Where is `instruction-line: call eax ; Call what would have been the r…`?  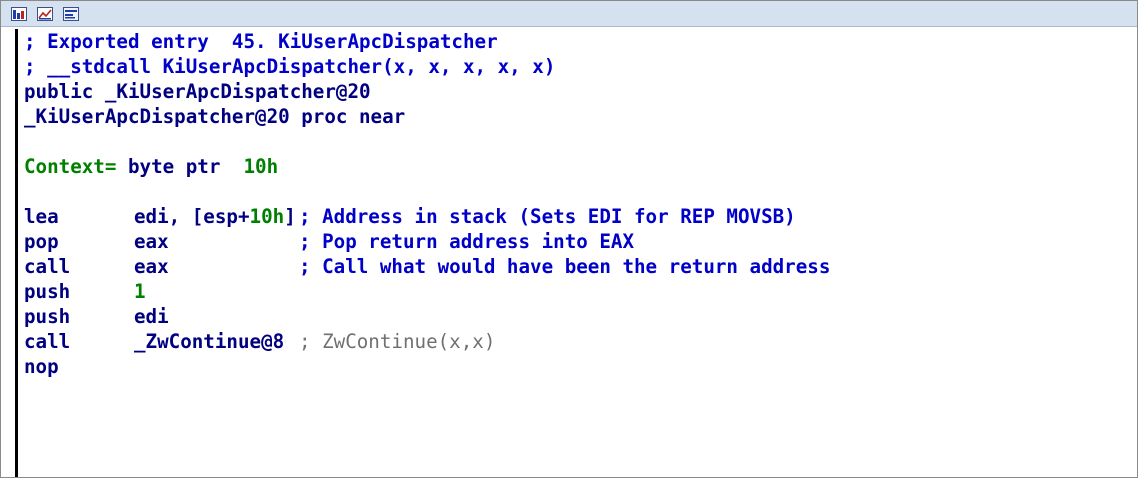
instruction-line: call eax ; Call what would have been the r… is located at coordinates (577, 266).